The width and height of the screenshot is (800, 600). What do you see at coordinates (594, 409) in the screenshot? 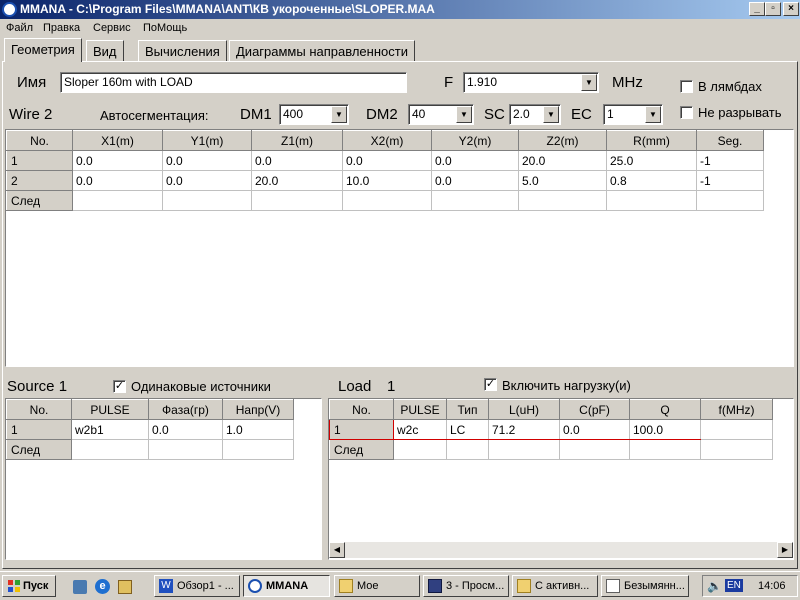
I see `column-header: C(pF)` at bounding box center [594, 409].